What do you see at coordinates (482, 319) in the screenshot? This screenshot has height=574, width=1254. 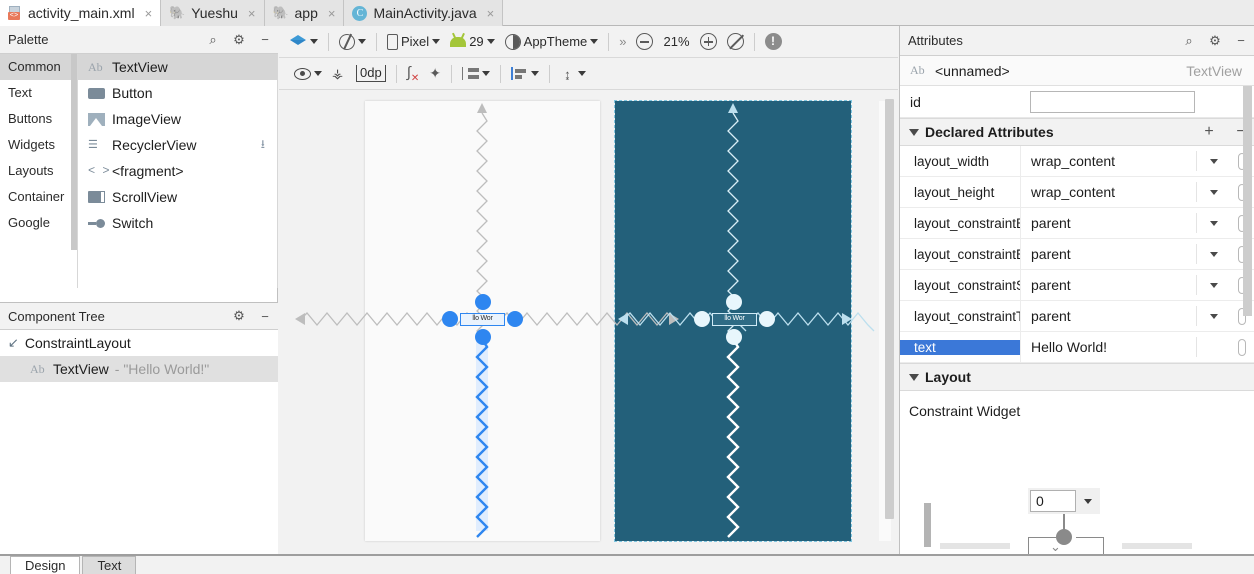 I see `textview-widget-design: llo Wor` at bounding box center [482, 319].